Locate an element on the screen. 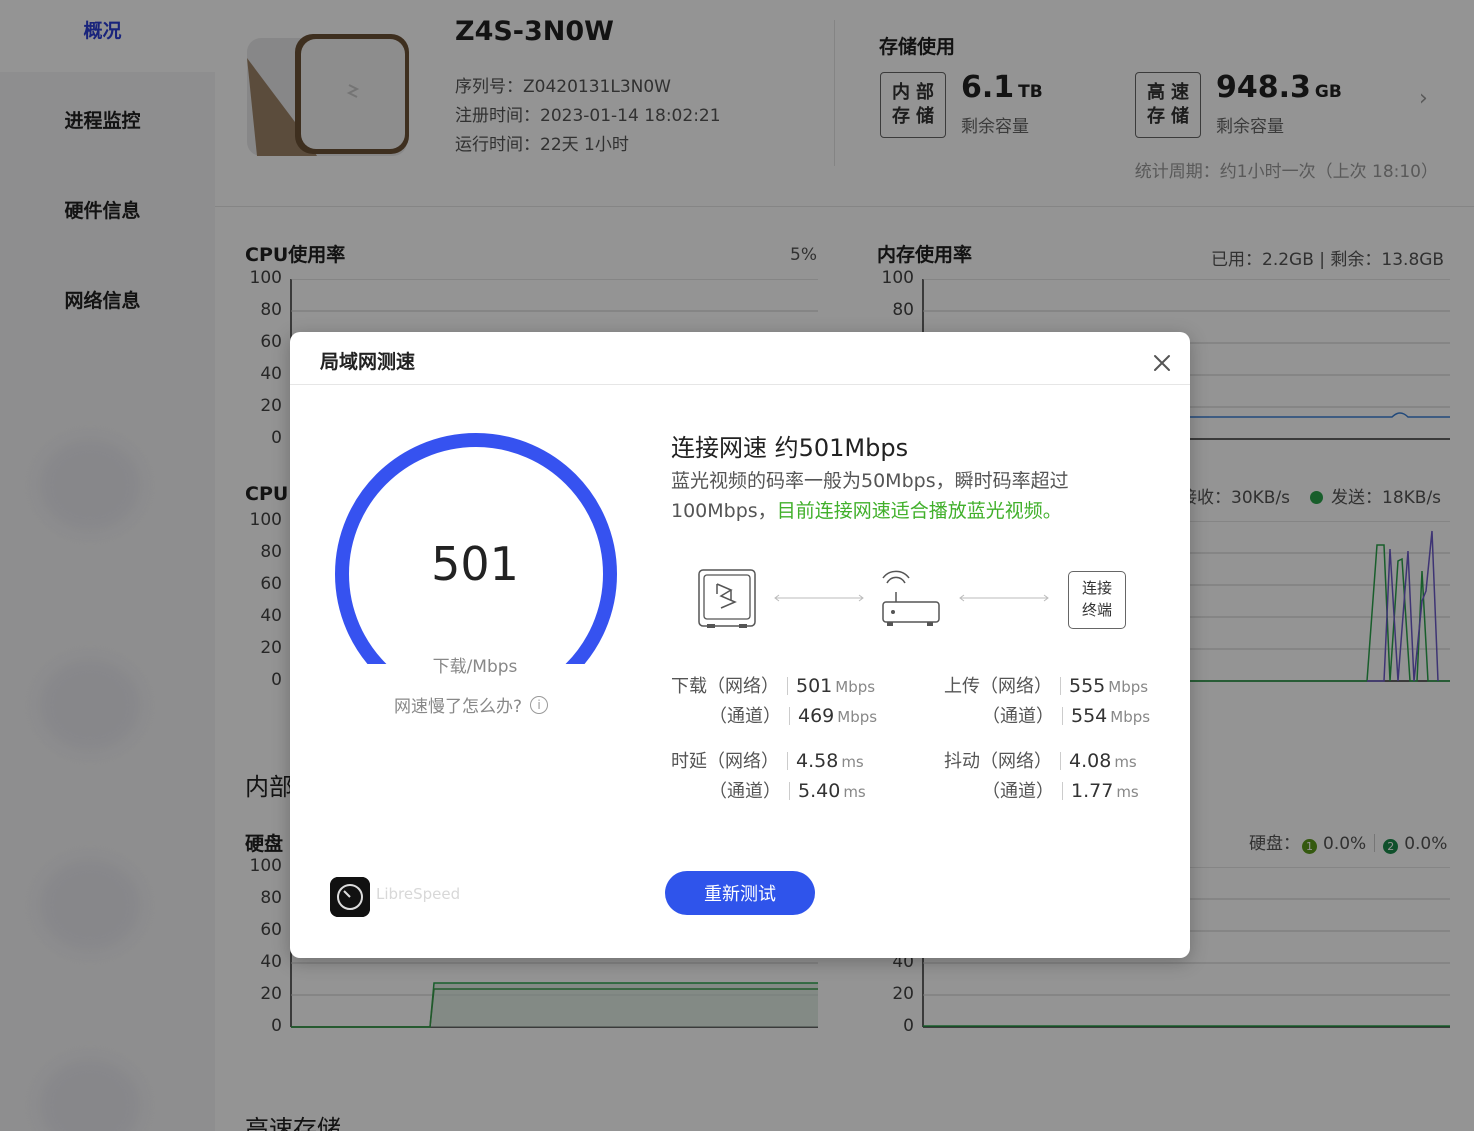 This screenshot has width=1474, height=1131. retest-button: 重新测试 is located at coordinates (740, 893).